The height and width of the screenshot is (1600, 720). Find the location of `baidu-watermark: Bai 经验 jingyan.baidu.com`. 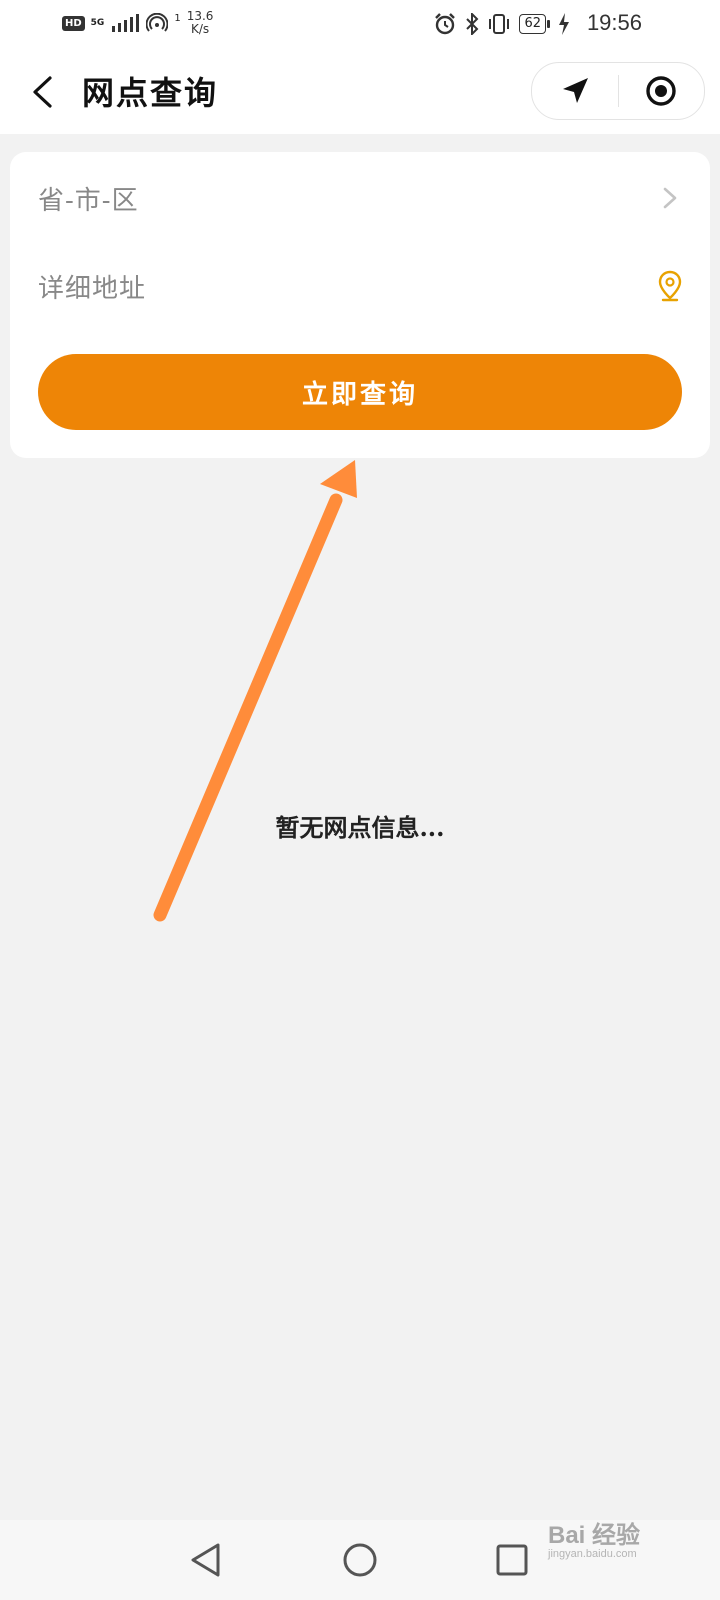

baidu-watermark: Bai 经验 jingyan.baidu.com is located at coordinates (594, 1537).